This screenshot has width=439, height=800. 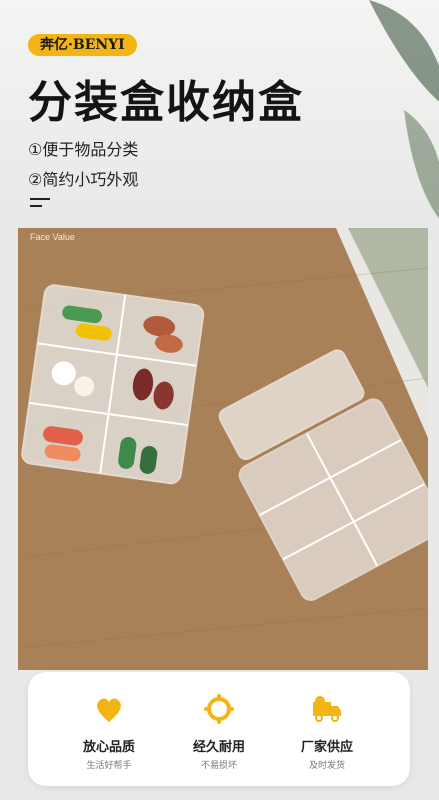 I want to click on truck-icon, so click(x=327, y=709).